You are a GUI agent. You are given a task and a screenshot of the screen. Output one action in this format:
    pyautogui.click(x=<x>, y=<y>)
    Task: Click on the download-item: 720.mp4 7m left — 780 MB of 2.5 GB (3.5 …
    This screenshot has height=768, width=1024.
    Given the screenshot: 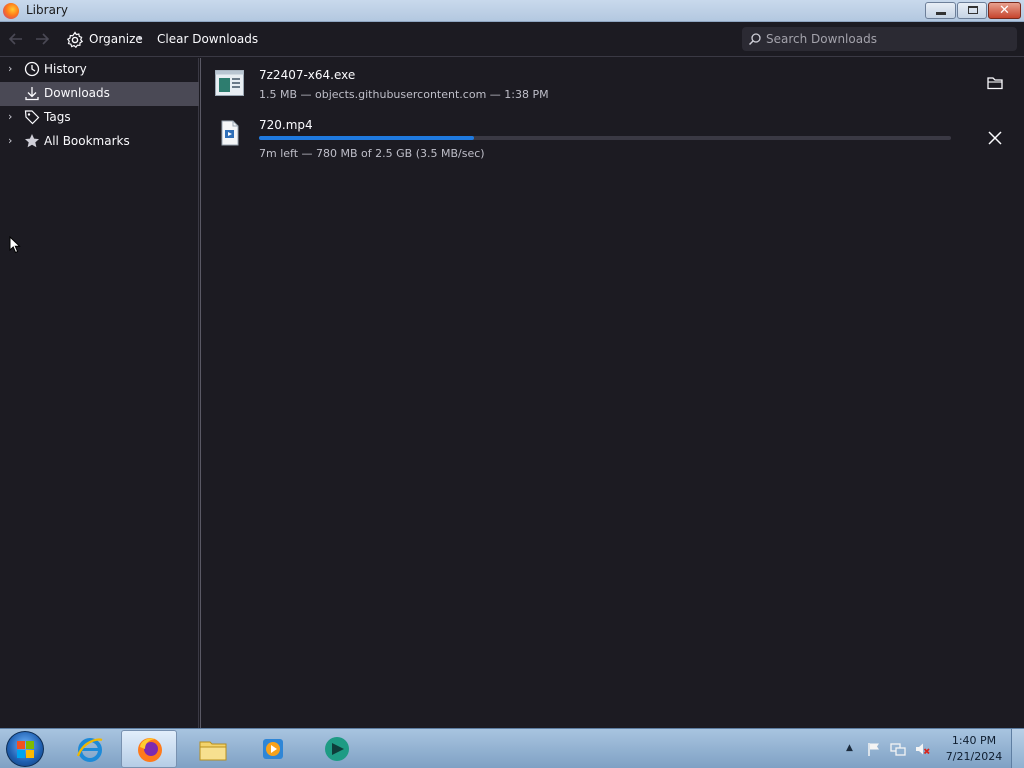 What is the action you would take?
    pyautogui.click(x=612, y=134)
    